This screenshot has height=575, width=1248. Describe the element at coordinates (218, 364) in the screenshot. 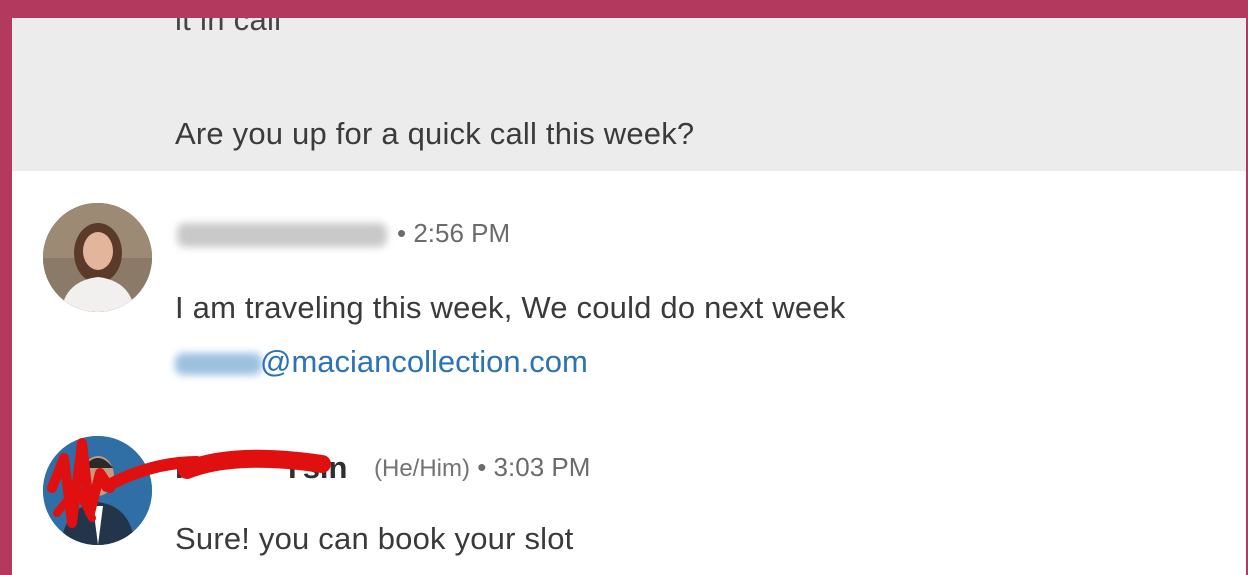

I see `email-user-redacted` at that location.